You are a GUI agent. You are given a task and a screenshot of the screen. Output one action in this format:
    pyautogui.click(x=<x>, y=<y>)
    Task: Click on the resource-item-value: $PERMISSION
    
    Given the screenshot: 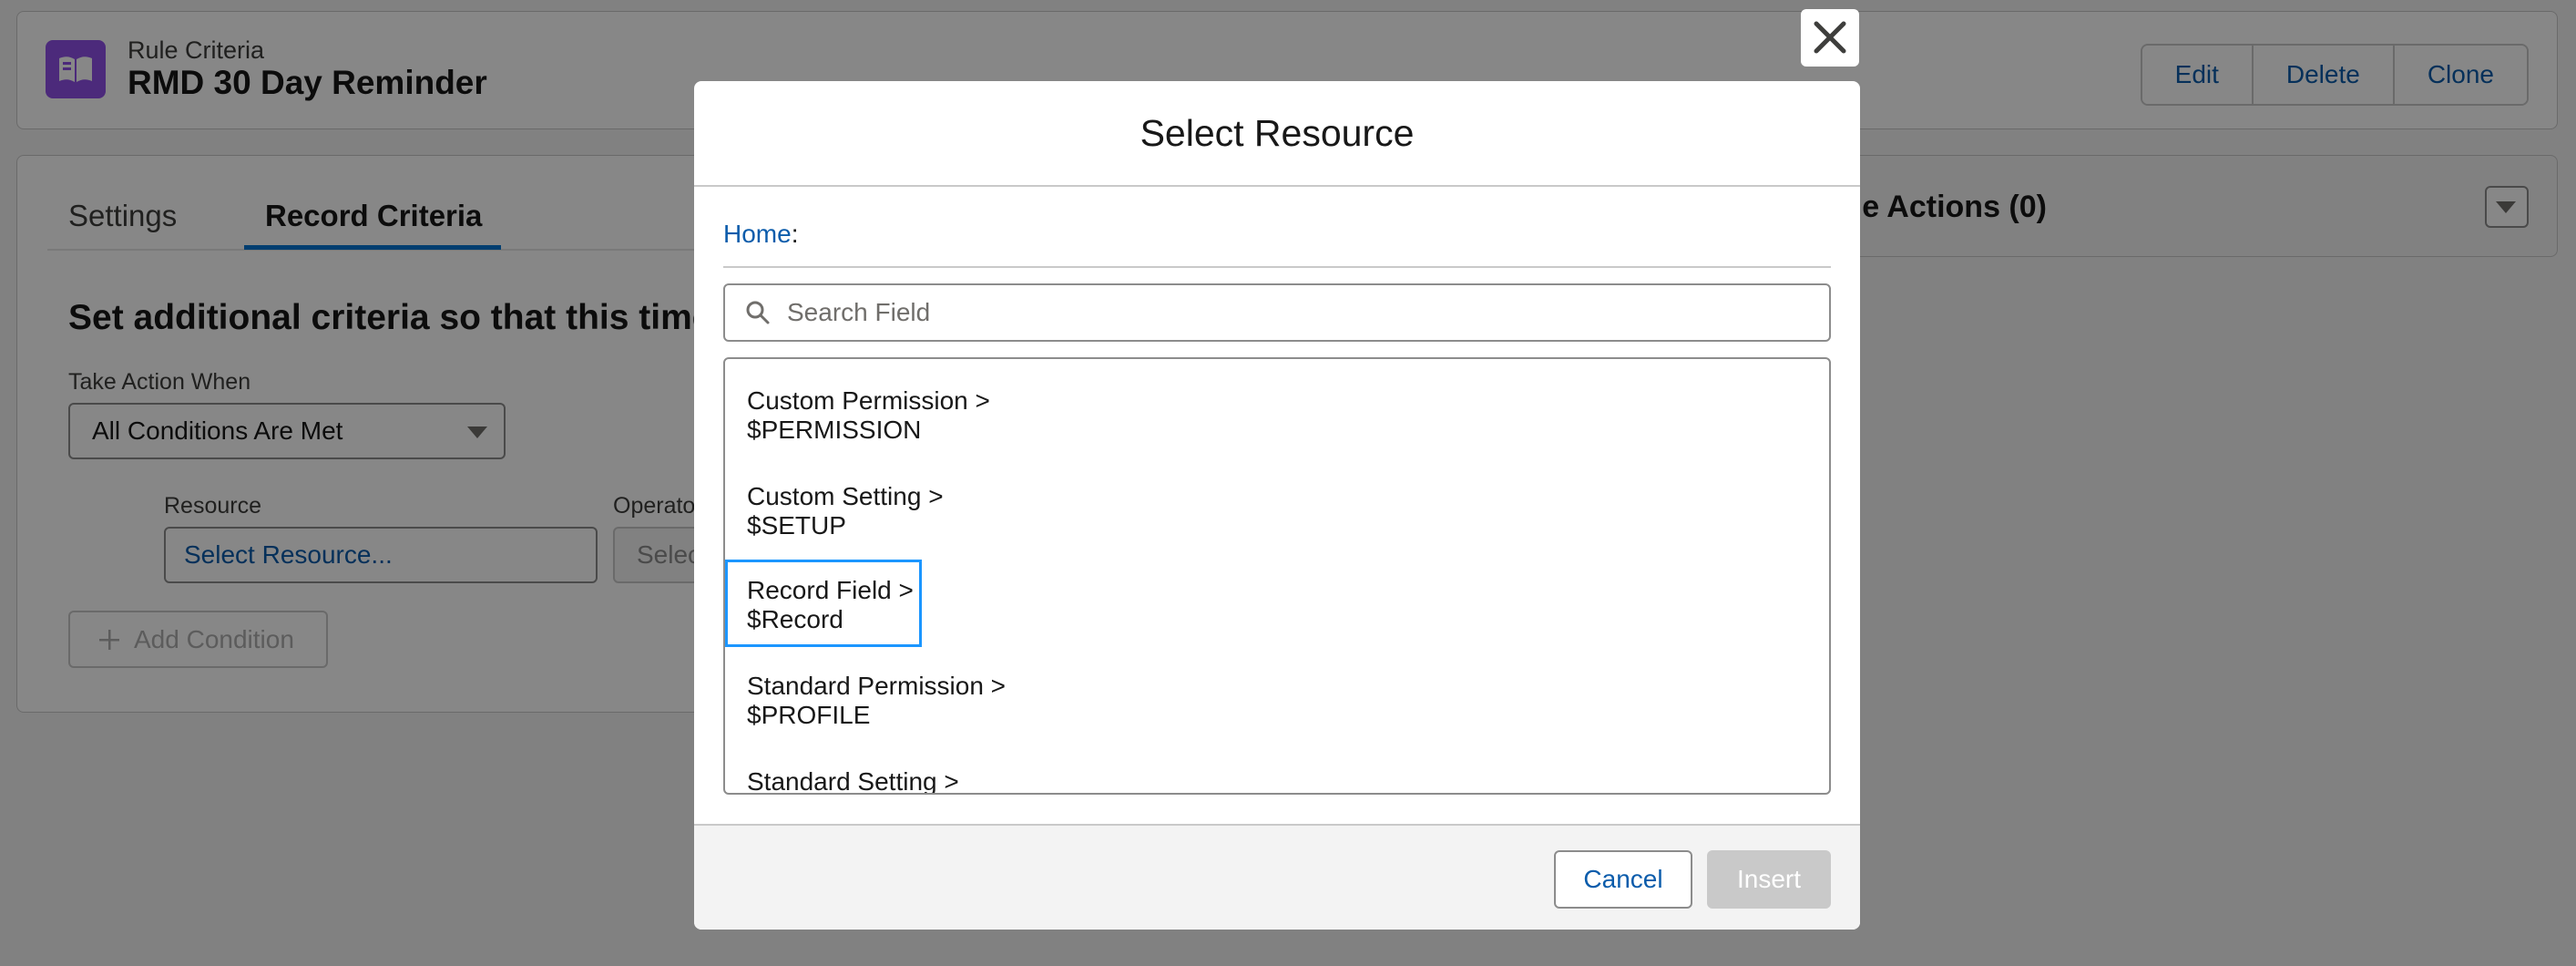 What is the action you would take?
    pyautogui.click(x=834, y=430)
    